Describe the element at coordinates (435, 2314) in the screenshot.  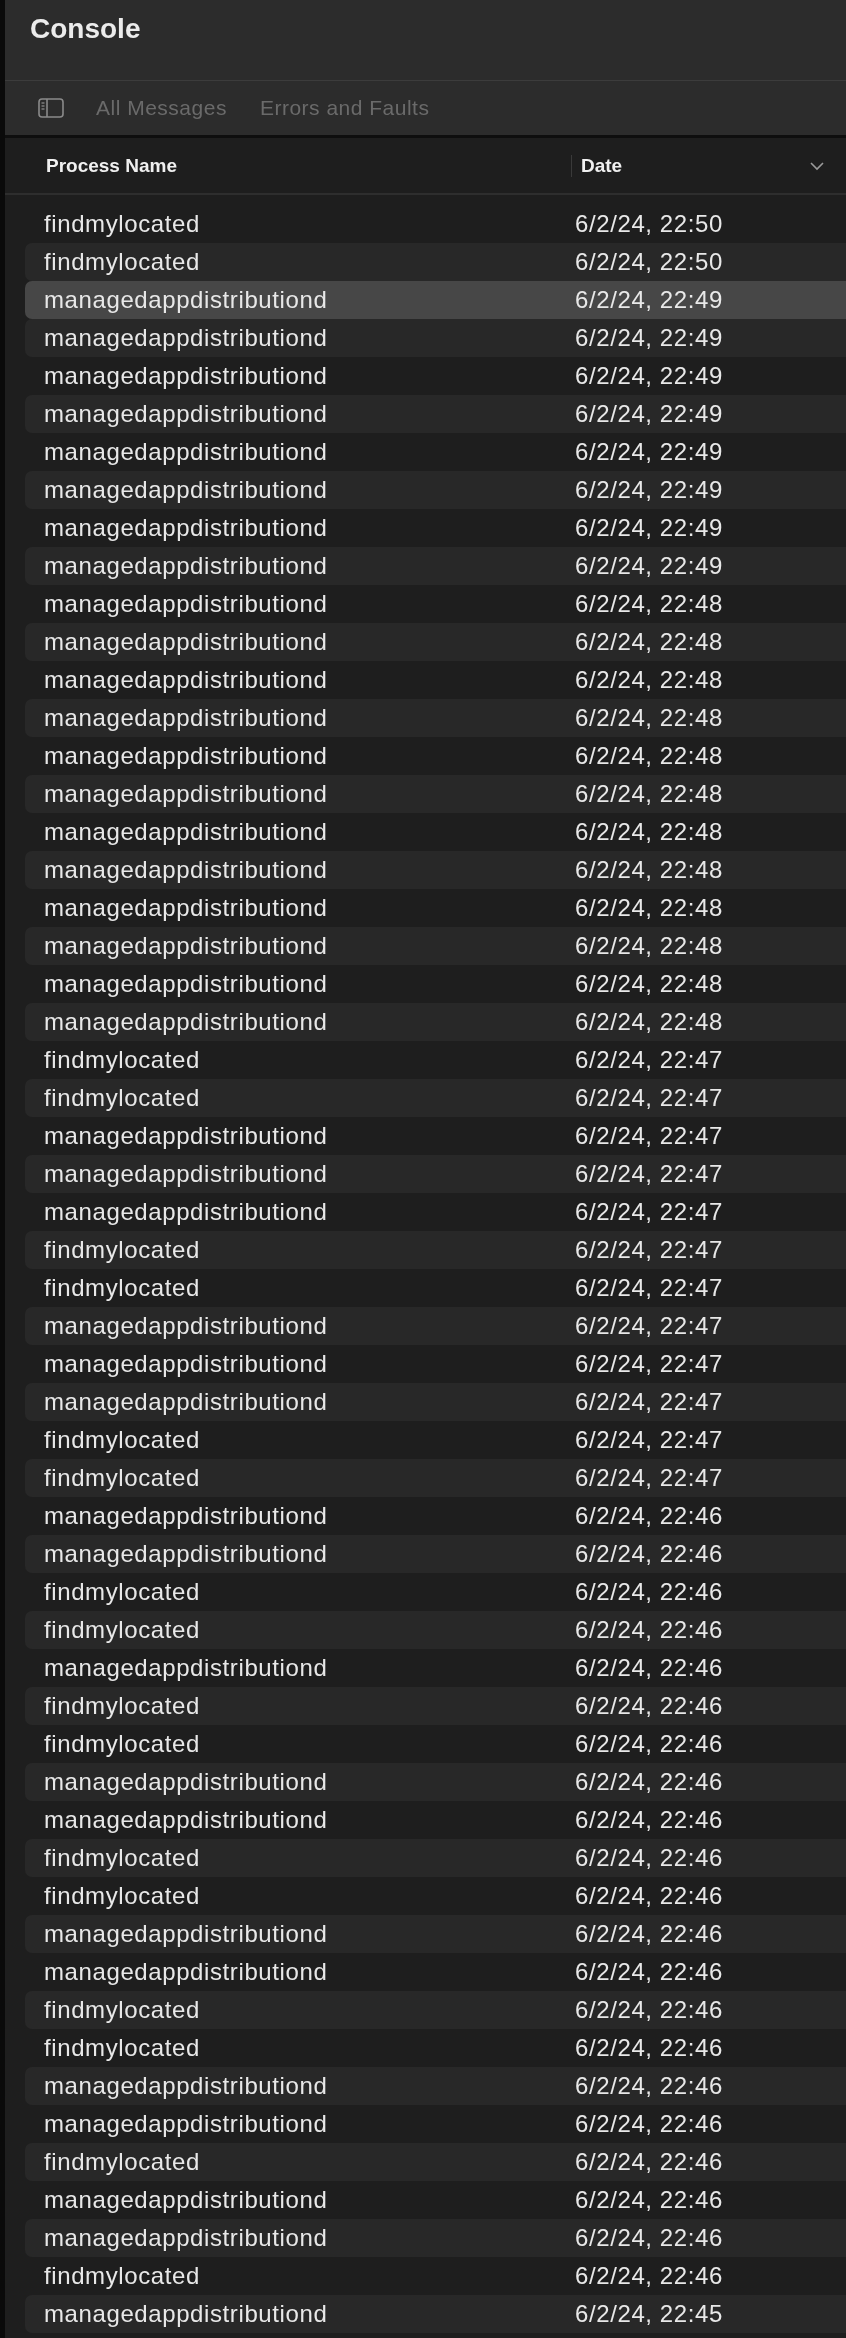
I see `table-row: managedappdistributiond 6/2/24, 22:45` at that location.